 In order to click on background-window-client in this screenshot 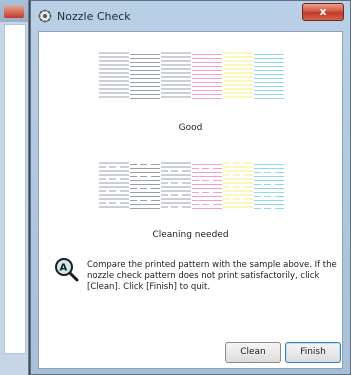, I will do `click(15, 189)`.